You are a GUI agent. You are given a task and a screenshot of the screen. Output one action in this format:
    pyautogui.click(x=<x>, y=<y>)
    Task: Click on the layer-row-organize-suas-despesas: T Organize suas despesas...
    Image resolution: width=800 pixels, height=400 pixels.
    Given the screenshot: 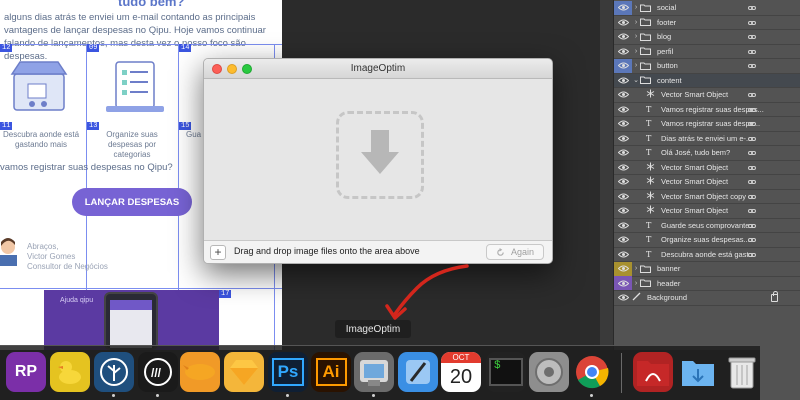 What is the action you would take?
    pyautogui.click(x=707, y=240)
    